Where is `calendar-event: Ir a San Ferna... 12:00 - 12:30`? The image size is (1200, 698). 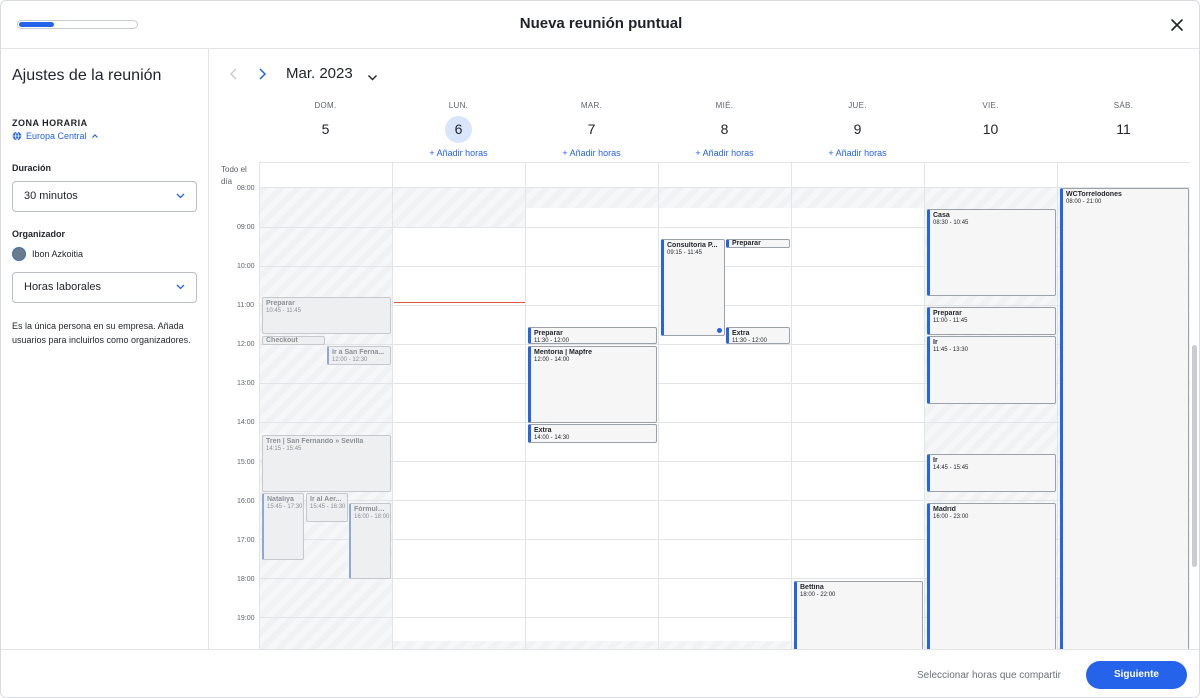
calendar-event: Ir a San Ferna... 12:00 - 12:30 is located at coordinates (359, 355).